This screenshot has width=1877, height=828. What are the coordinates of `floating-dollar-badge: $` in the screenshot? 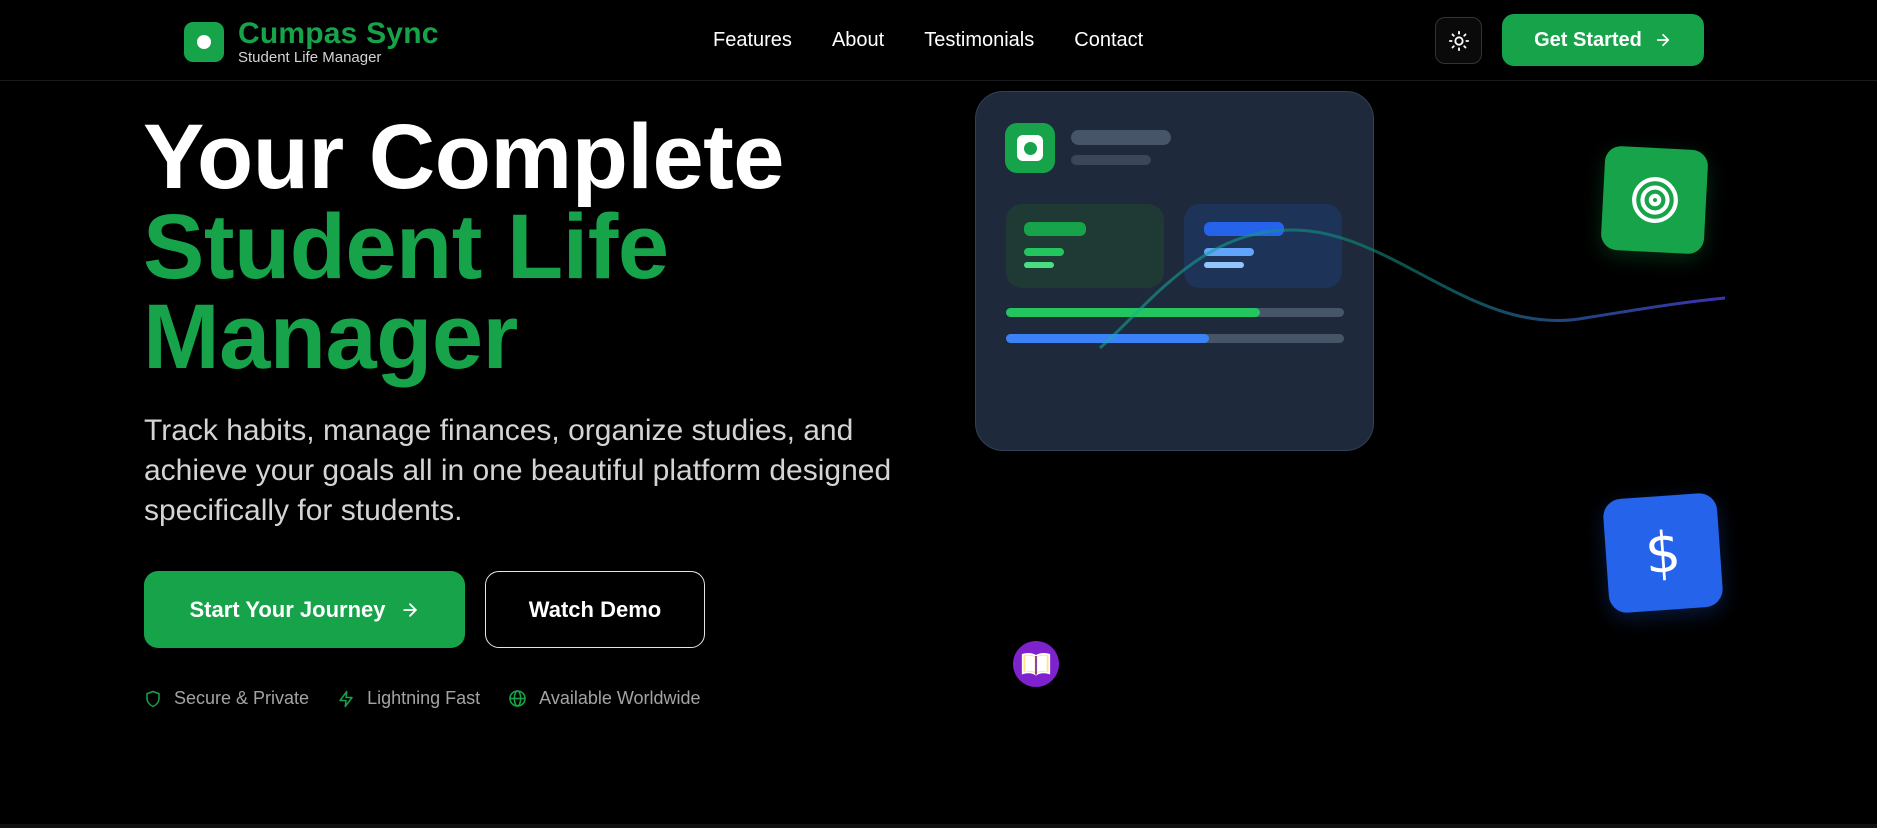 It's located at (1663, 553).